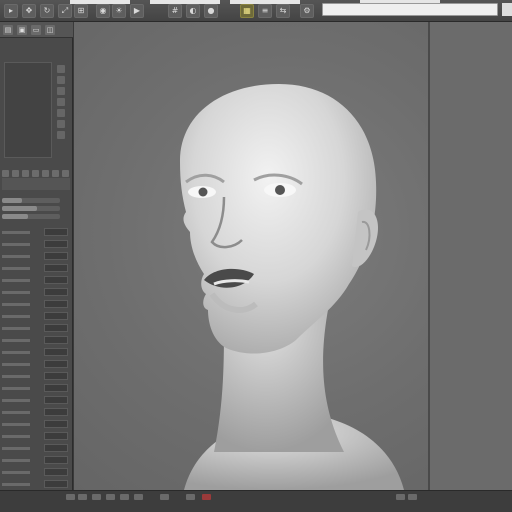  Describe the element at coordinates (137, 11) in the screenshot. I see `render-icon: ▶` at that location.